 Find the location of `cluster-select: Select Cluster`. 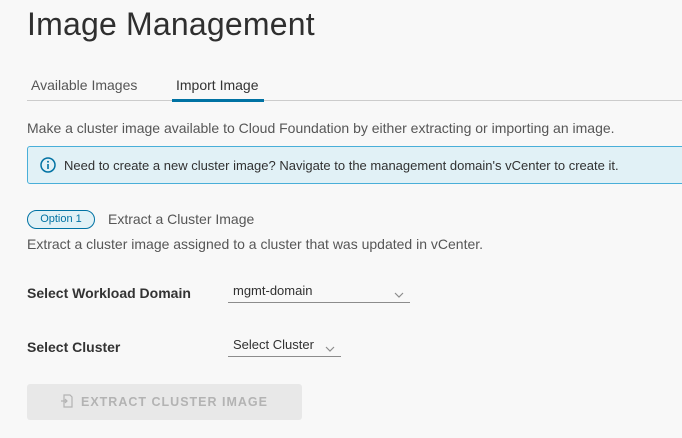

cluster-select: Select Cluster is located at coordinates (284, 346).